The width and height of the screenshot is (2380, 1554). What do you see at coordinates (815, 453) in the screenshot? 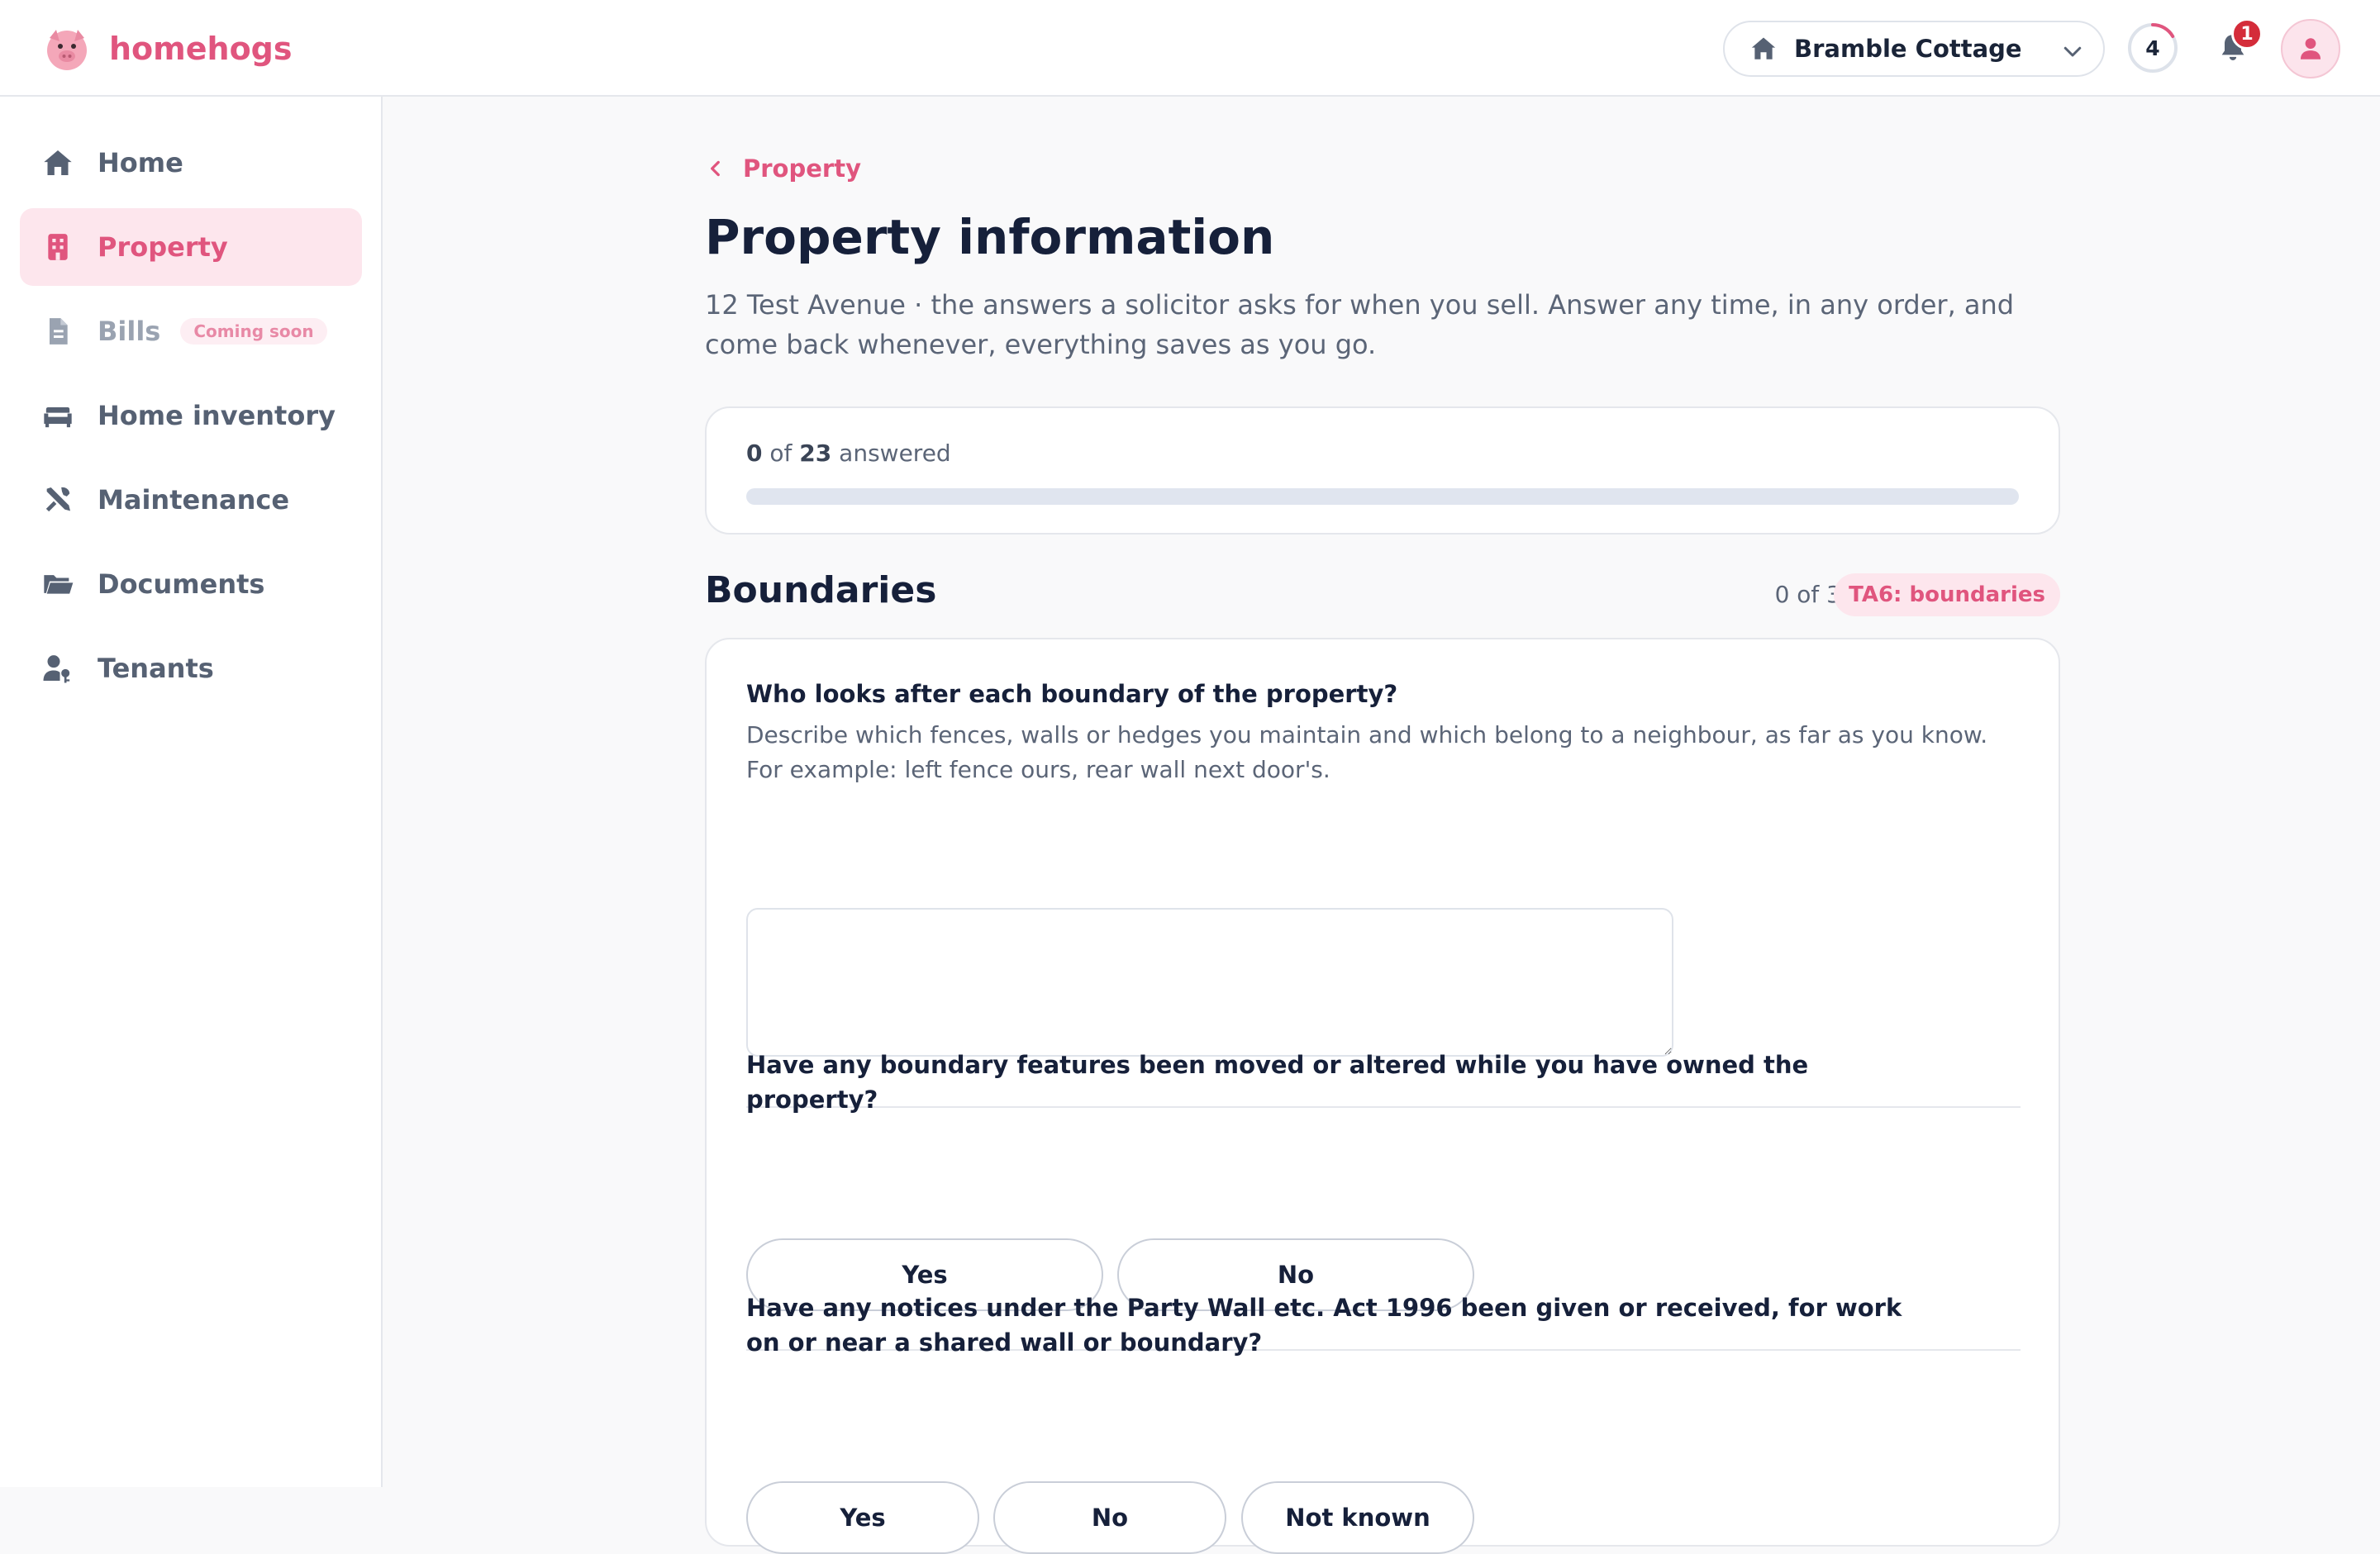
I see `total-count: 23` at bounding box center [815, 453].